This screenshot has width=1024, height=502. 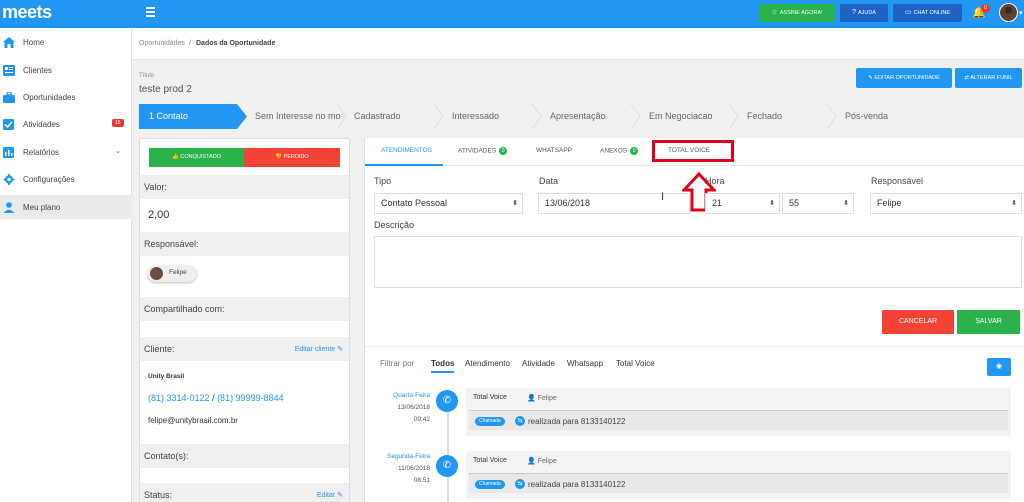 I want to click on filter-whatsapp: Whatsapp, so click(x=585, y=363).